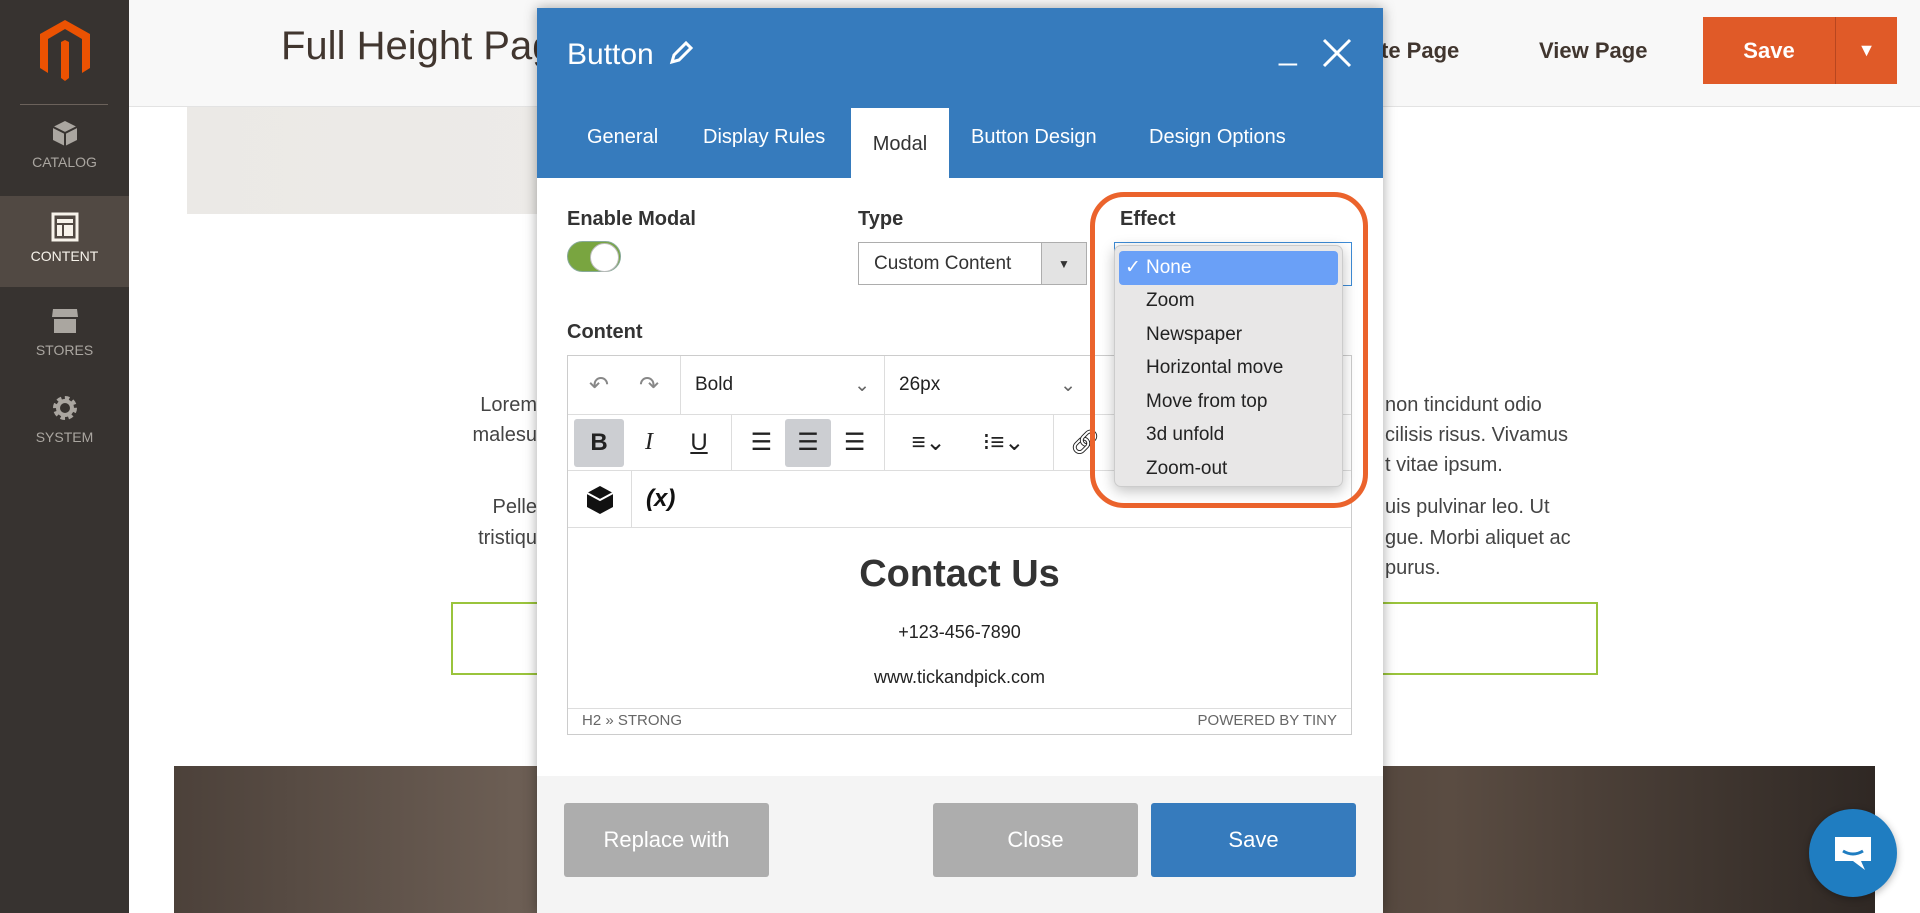 The image size is (1920, 913). I want to click on type-value: Custom Content, so click(943, 263).